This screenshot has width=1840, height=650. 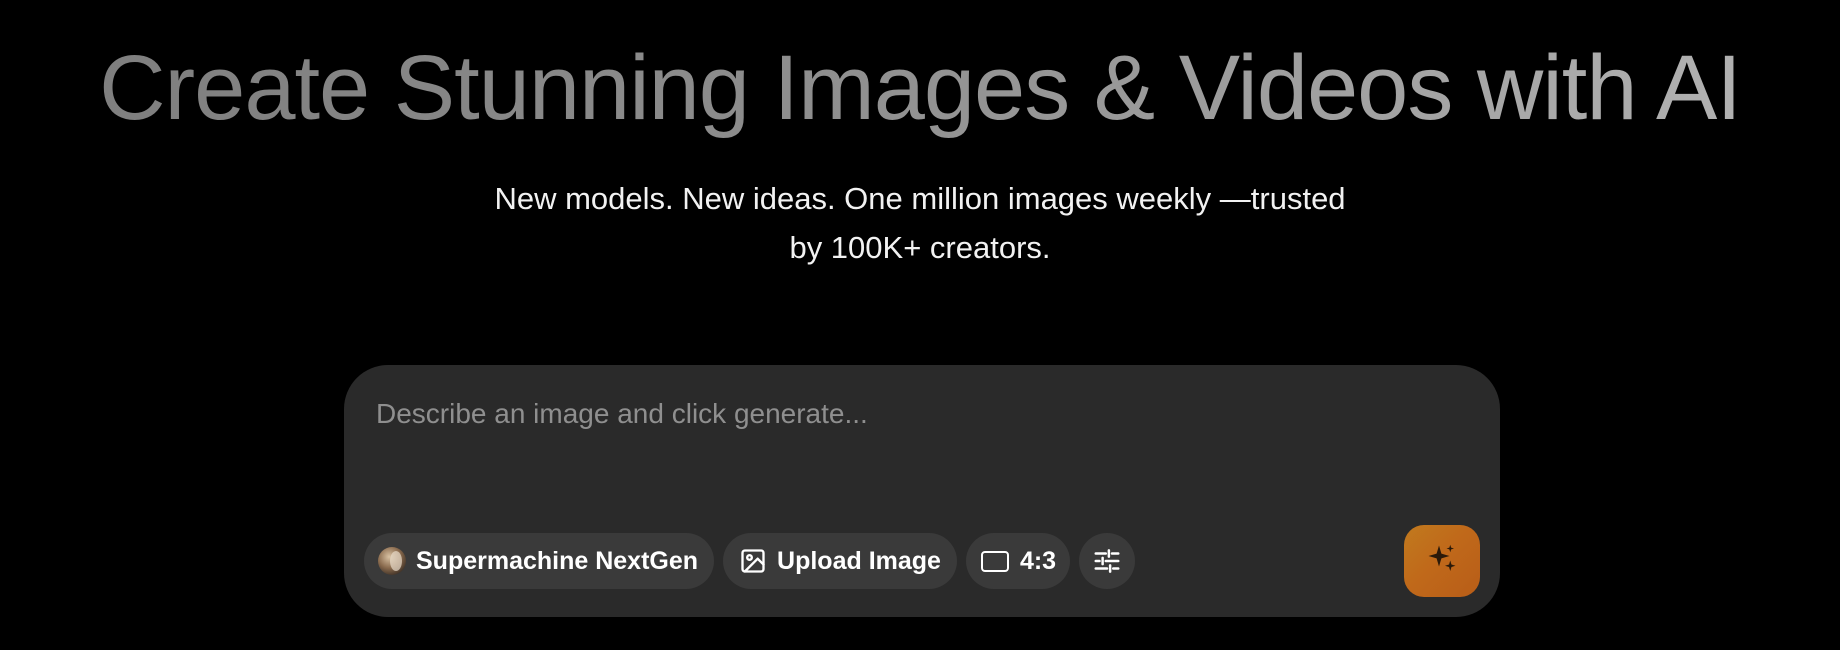 I want to click on generate-button, so click(x=1442, y=561).